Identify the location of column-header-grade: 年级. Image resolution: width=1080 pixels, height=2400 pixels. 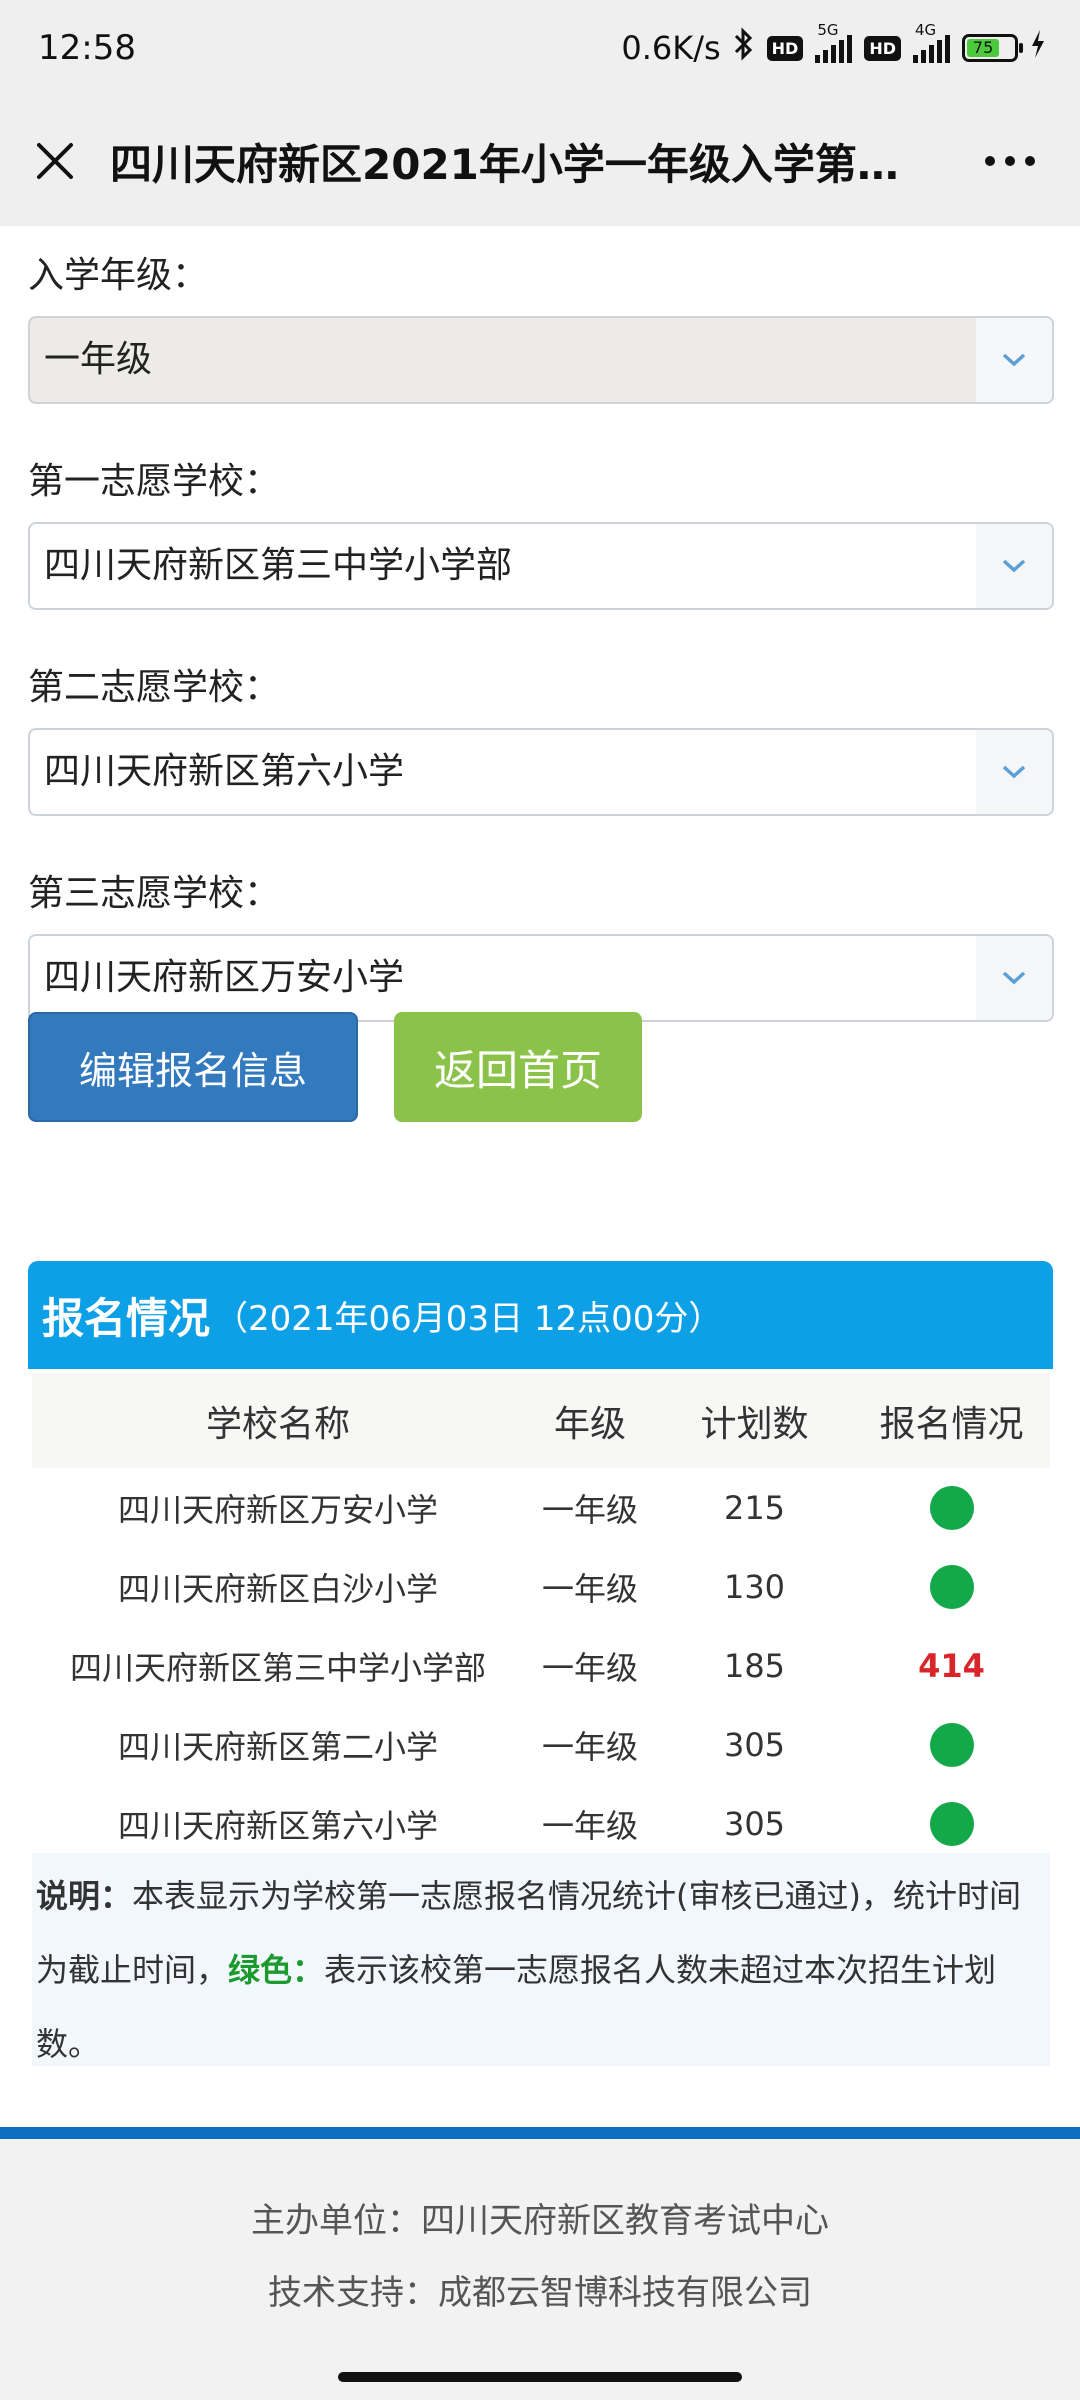
(590, 1421).